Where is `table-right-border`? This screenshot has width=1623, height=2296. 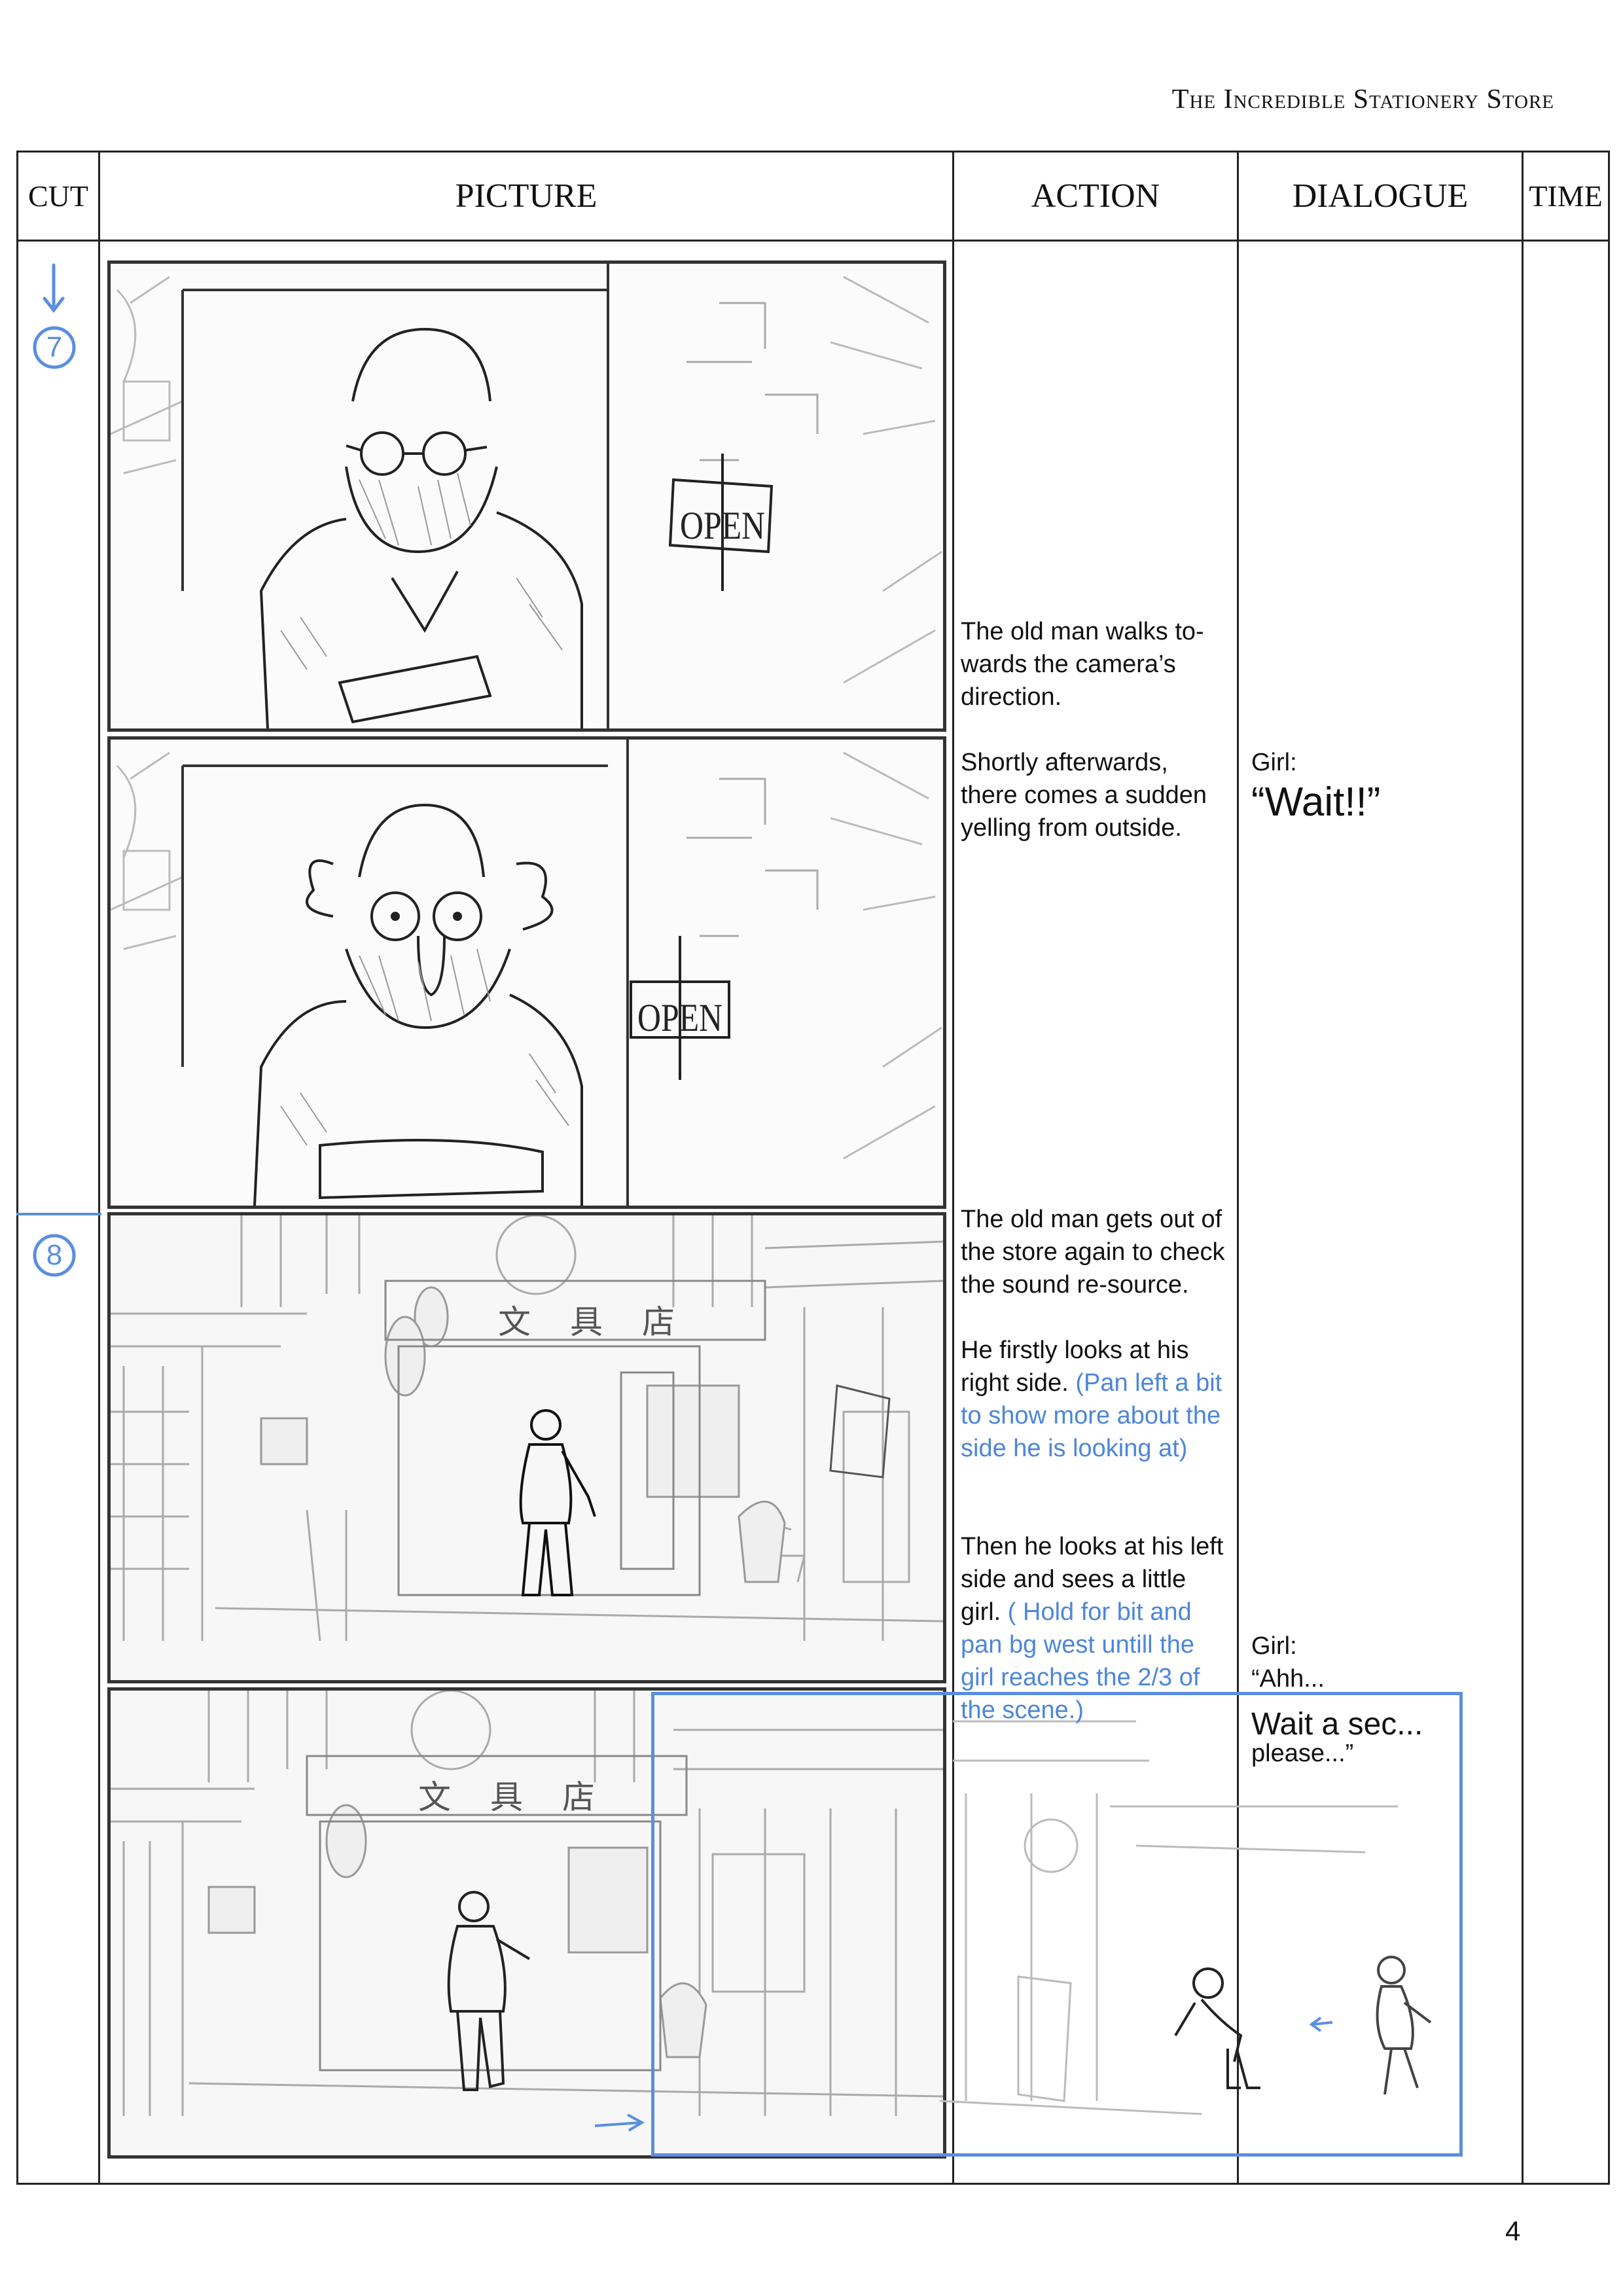 table-right-border is located at coordinates (1609, 1168).